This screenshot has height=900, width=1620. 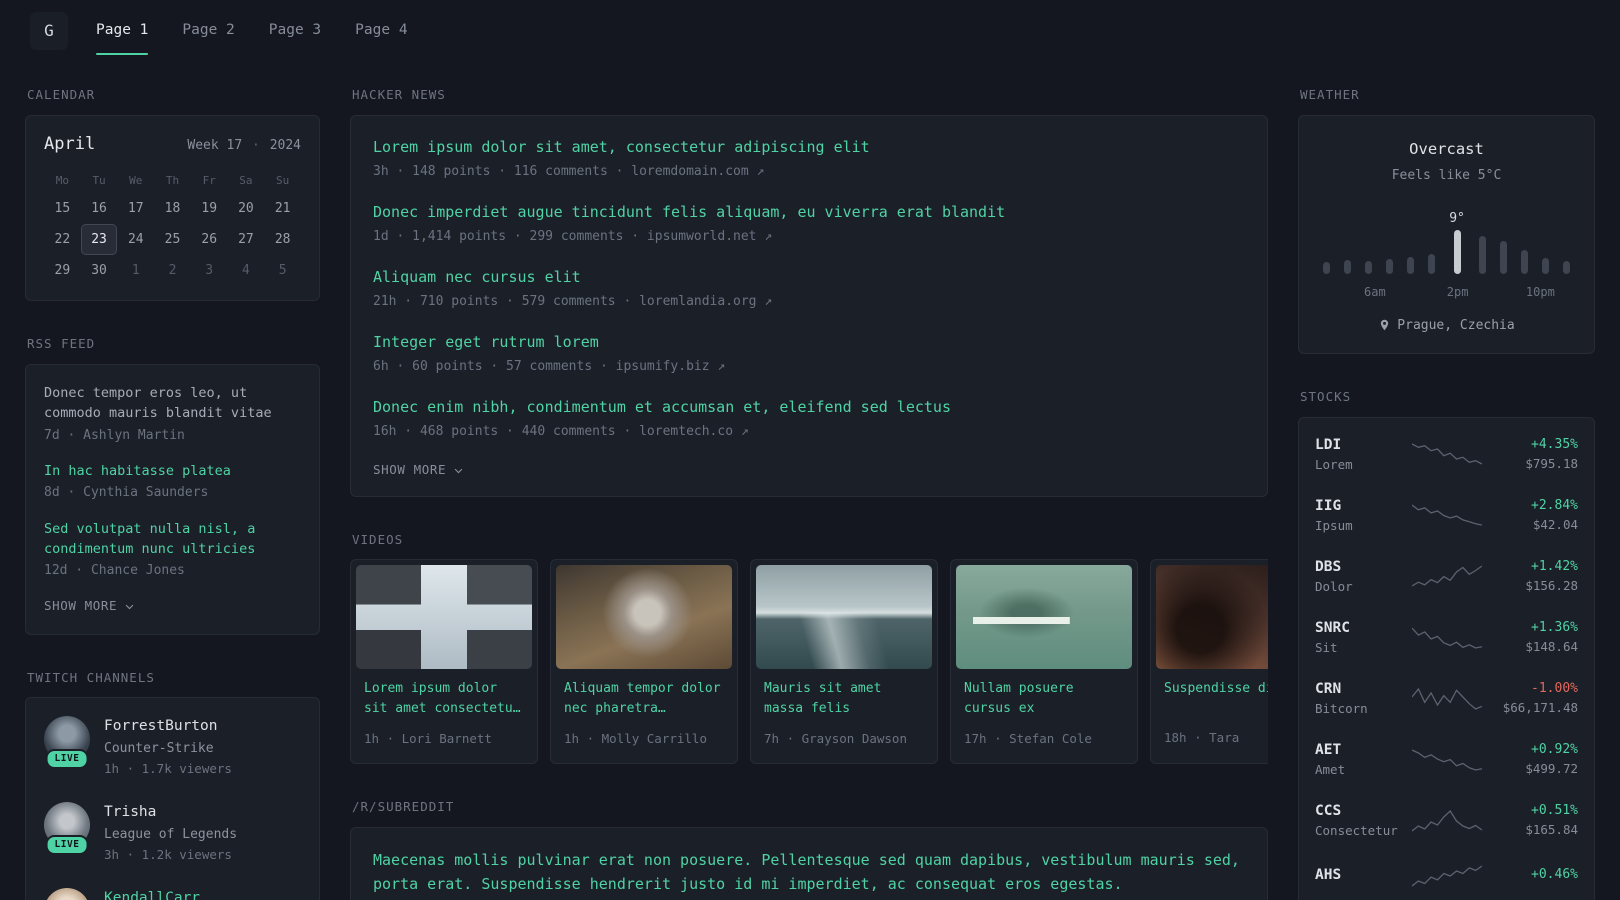 What do you see at coordinates (295, 31) in the screenshot?
I see `tab-page-3: Page 3` at bounding box center [295, 31].